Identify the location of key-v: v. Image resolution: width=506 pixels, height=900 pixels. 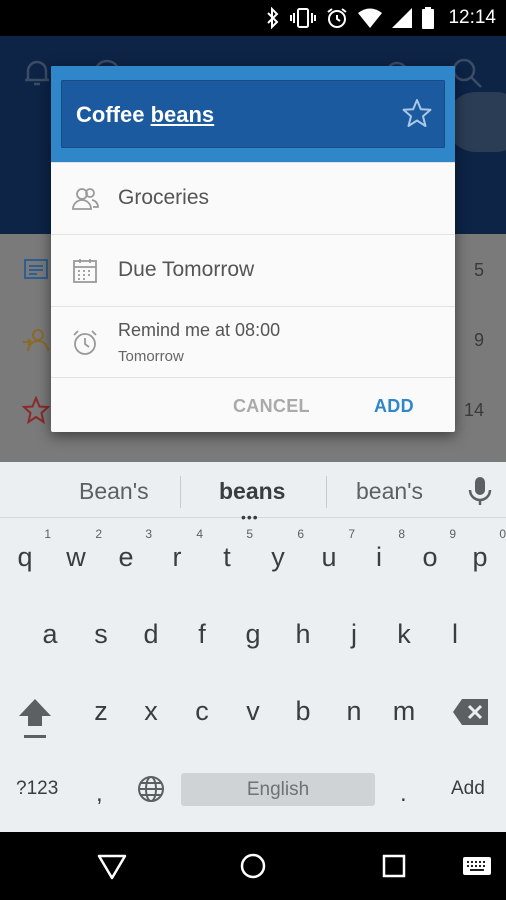
(253, 711).